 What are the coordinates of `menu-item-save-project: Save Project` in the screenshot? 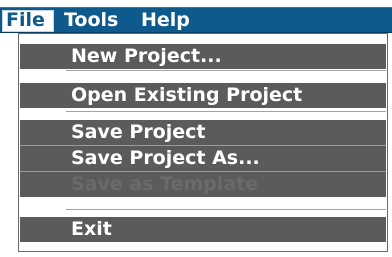 It's located at (203, 132).